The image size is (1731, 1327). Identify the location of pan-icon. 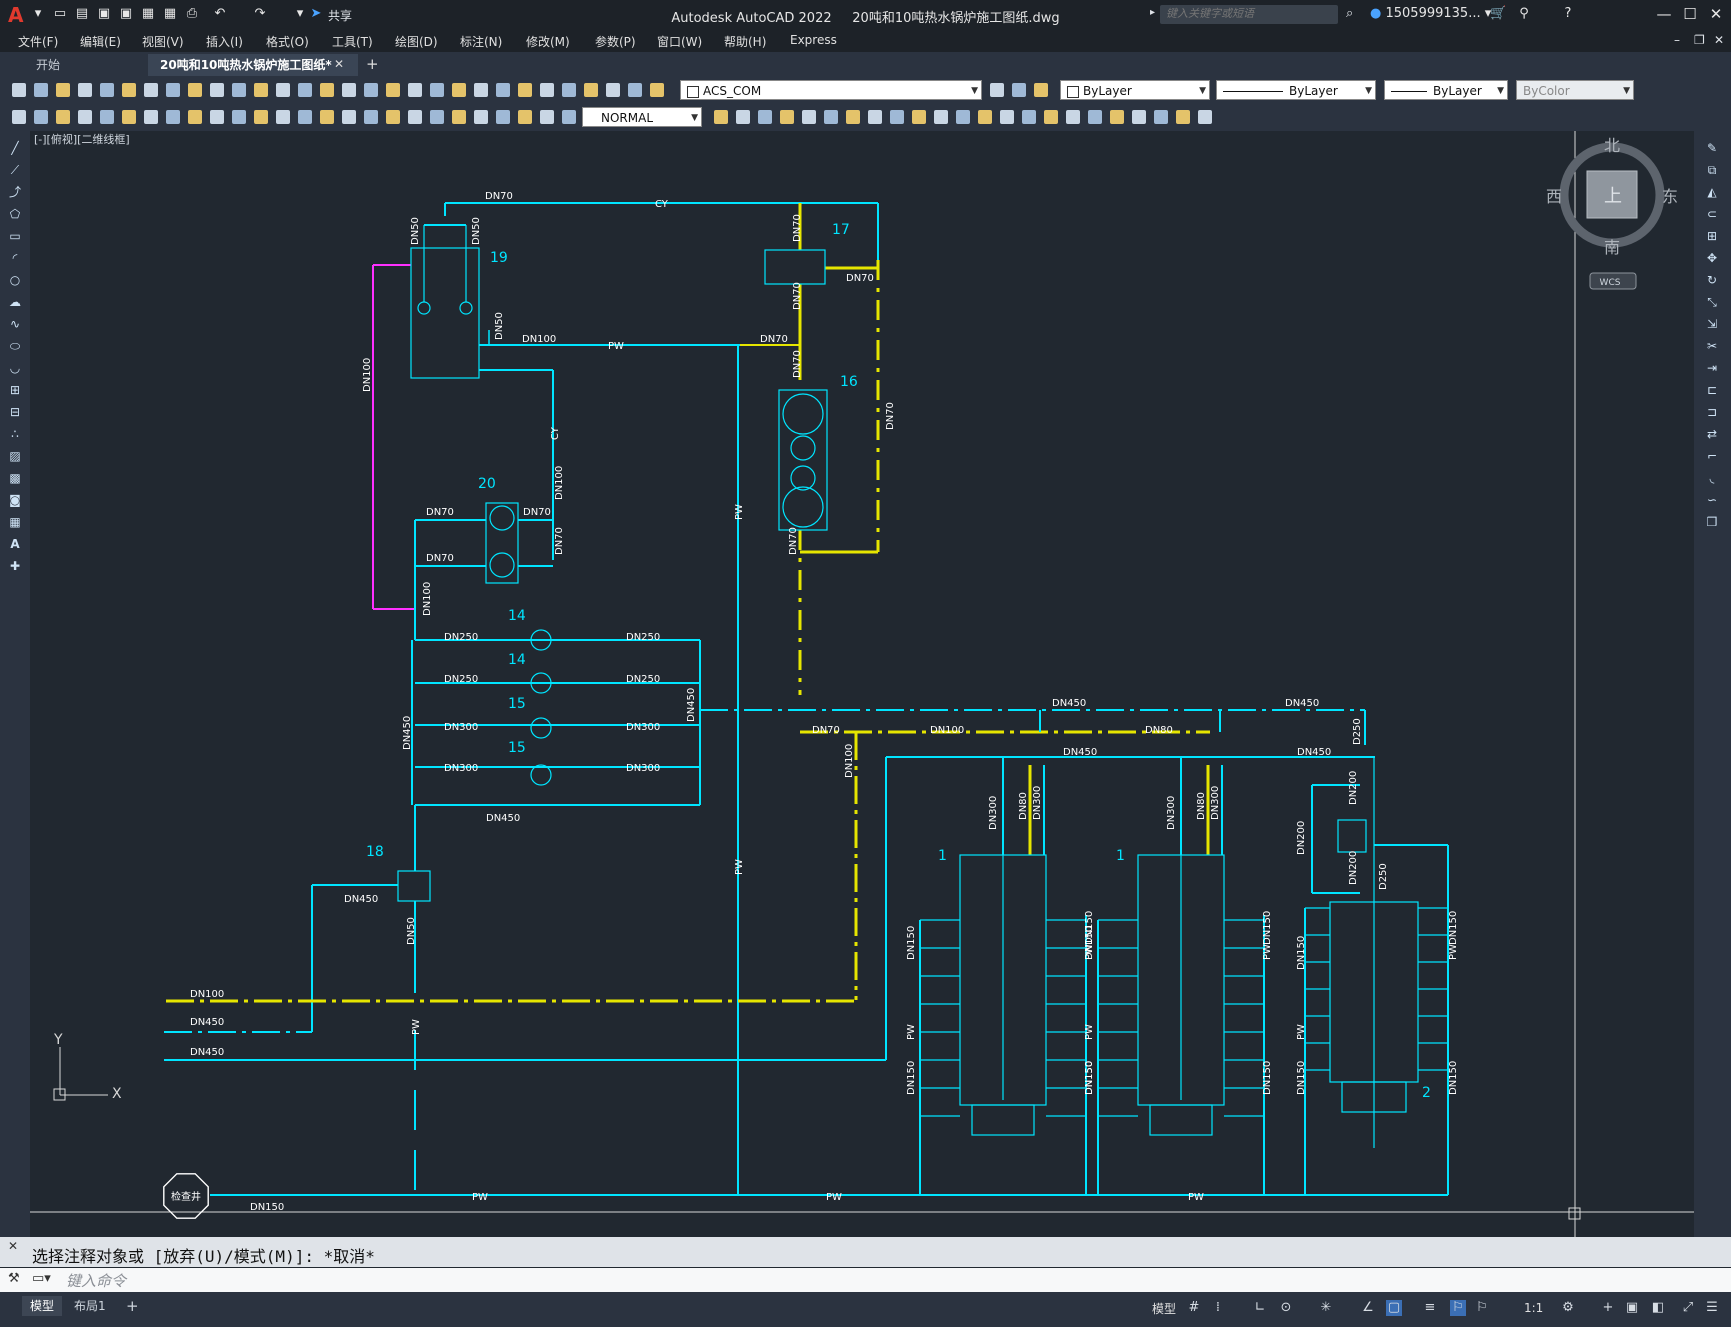
(283, 90).